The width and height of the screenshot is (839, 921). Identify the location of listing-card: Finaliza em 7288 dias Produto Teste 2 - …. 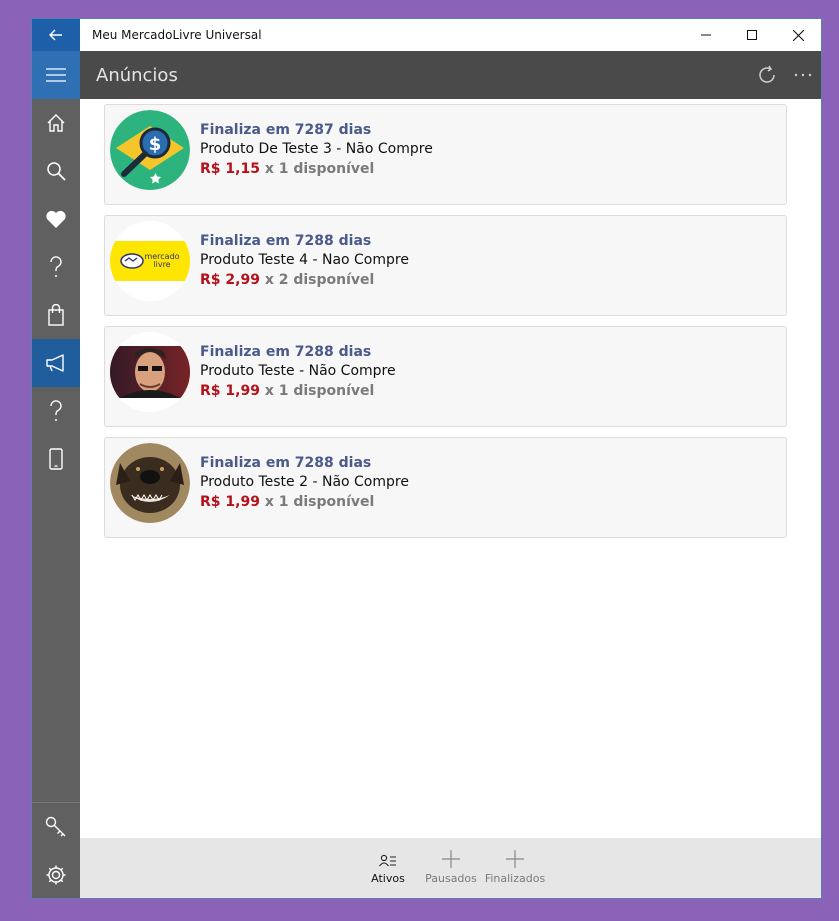
(445, 487).